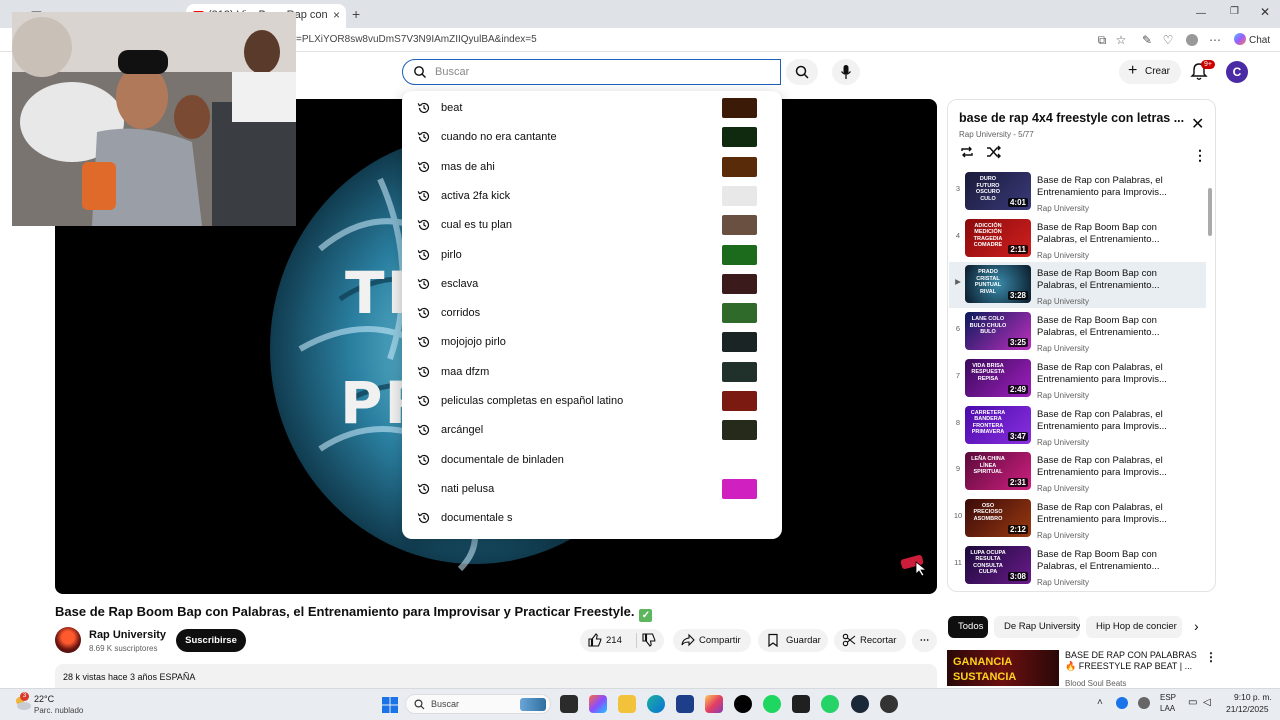 This screenshot has height=720, width=1280. I want to click on playlist-index: 6, so click(958, 329).